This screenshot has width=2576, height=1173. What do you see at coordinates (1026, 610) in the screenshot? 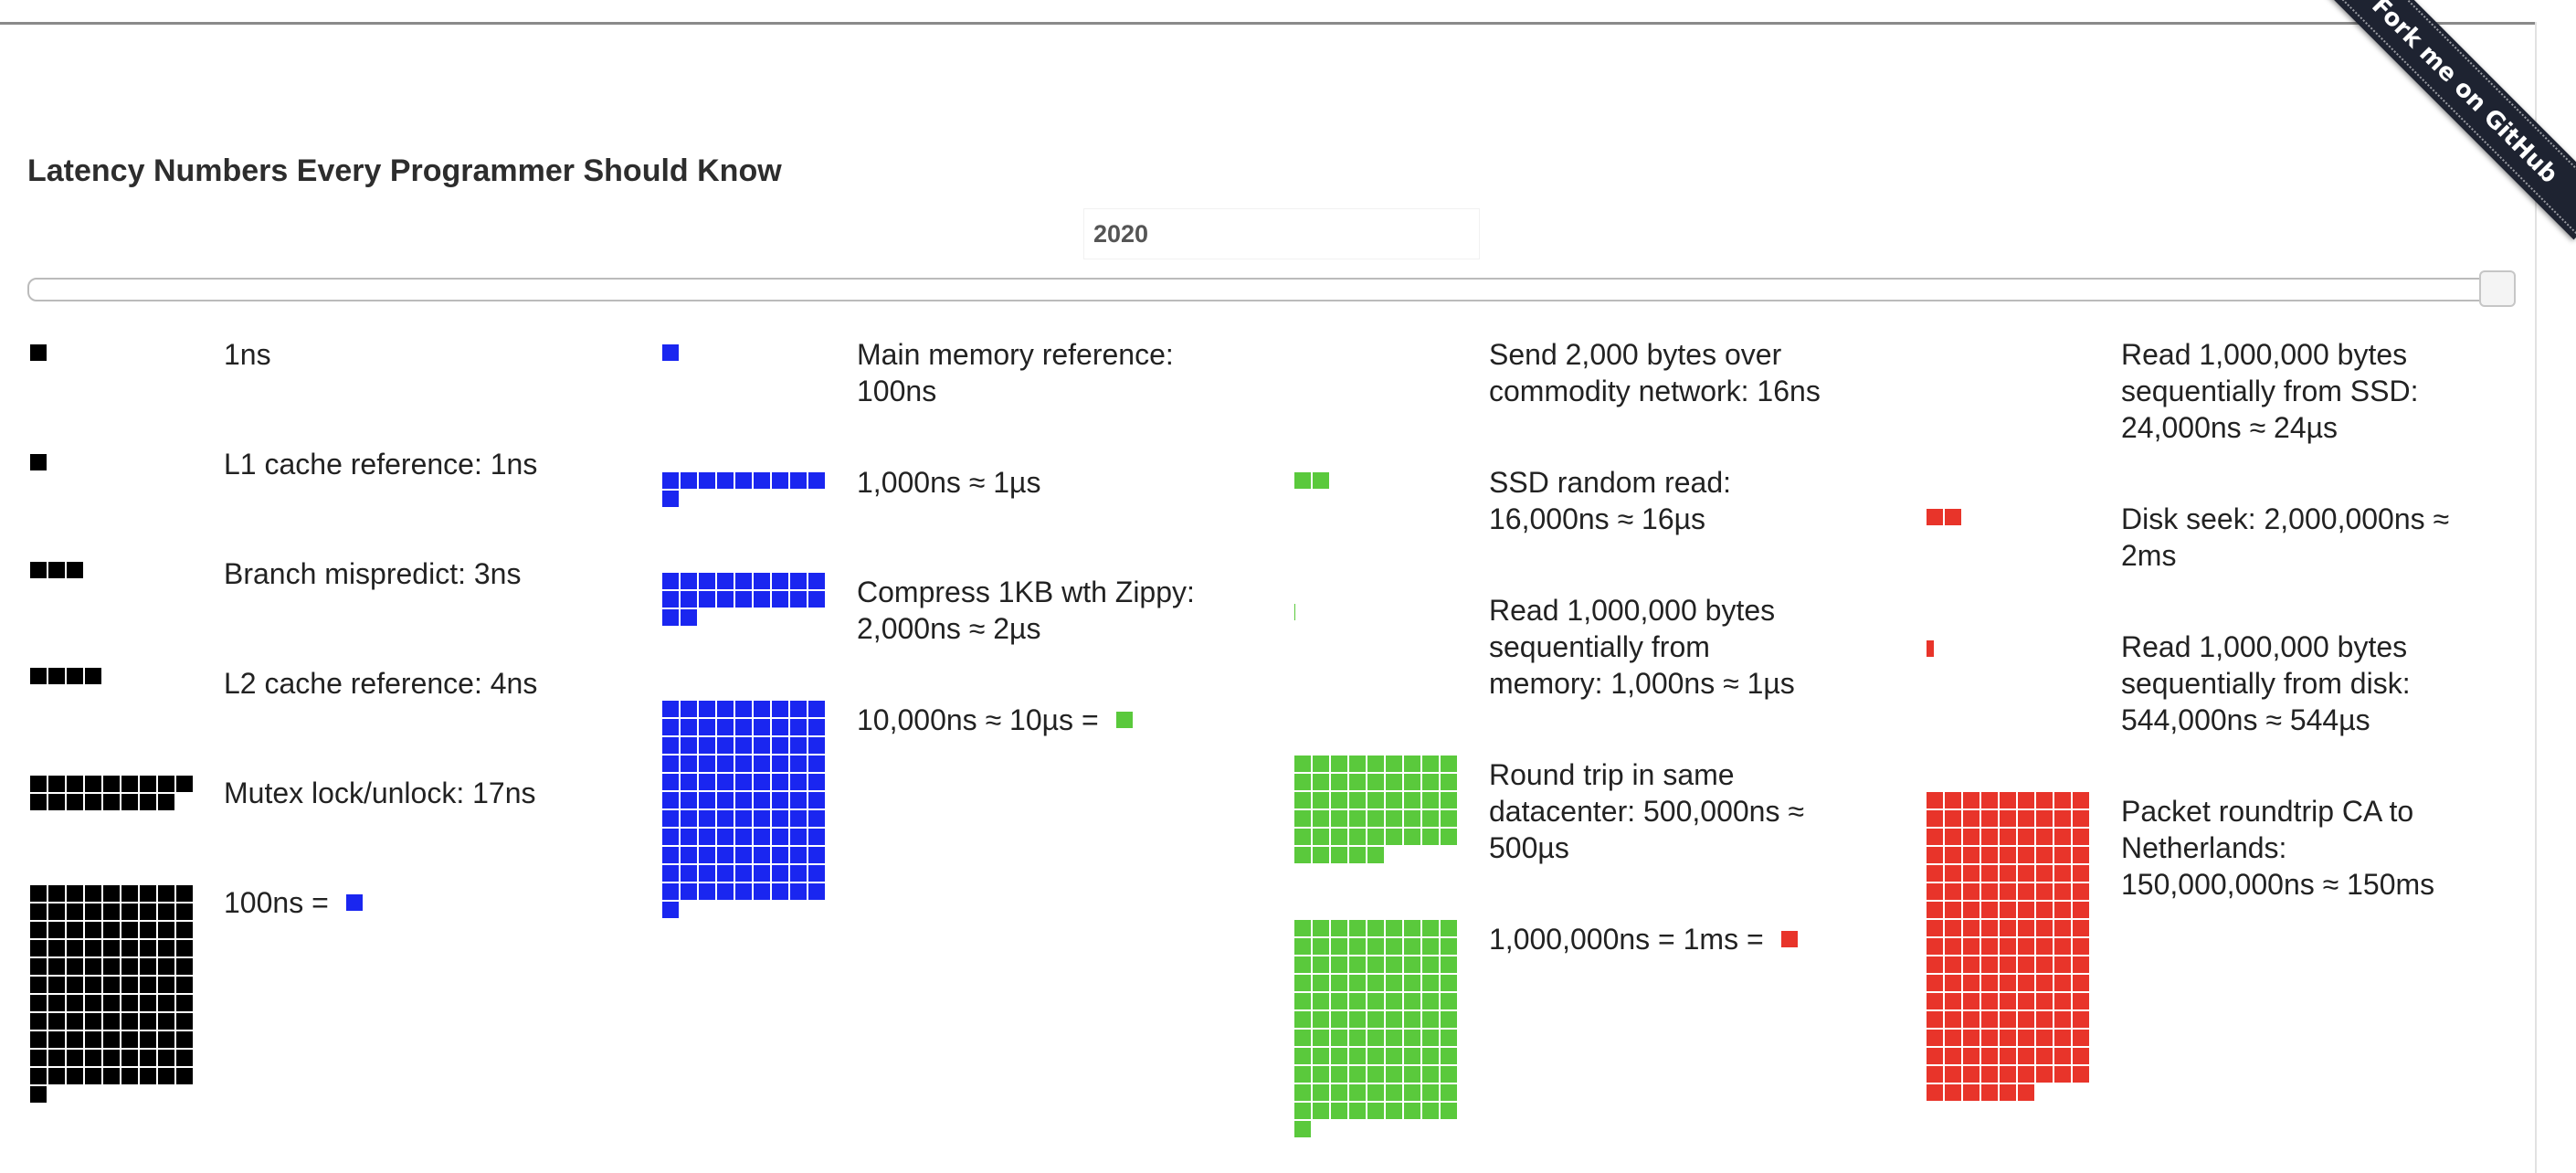
I see `compress-label: Compress 1KB wth Zippy: 2,000ns ≈ 2µs` at bounding box center [1026, 610].